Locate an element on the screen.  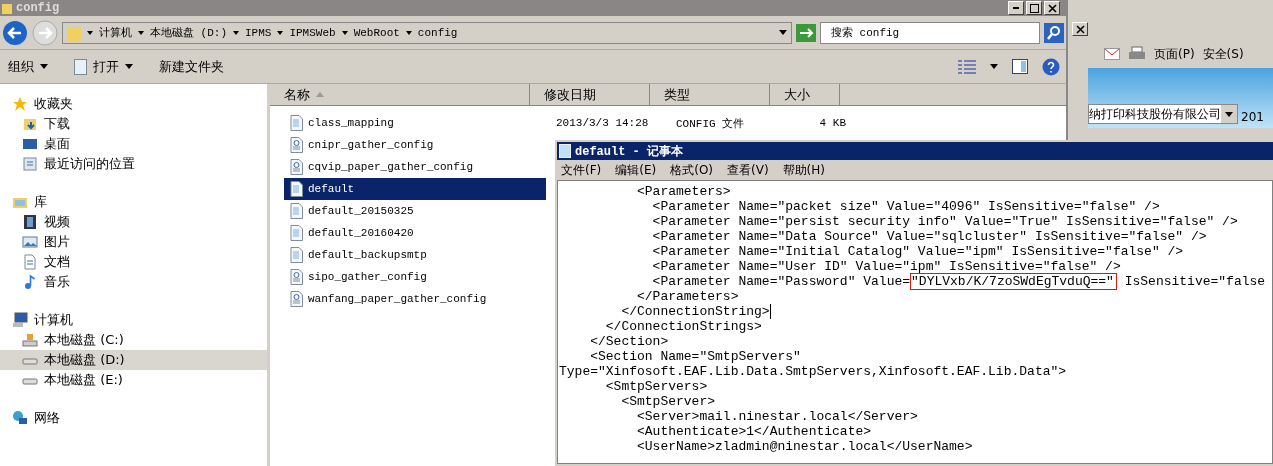
menu-item: 文件(F) is located at coordinates (581, 170).